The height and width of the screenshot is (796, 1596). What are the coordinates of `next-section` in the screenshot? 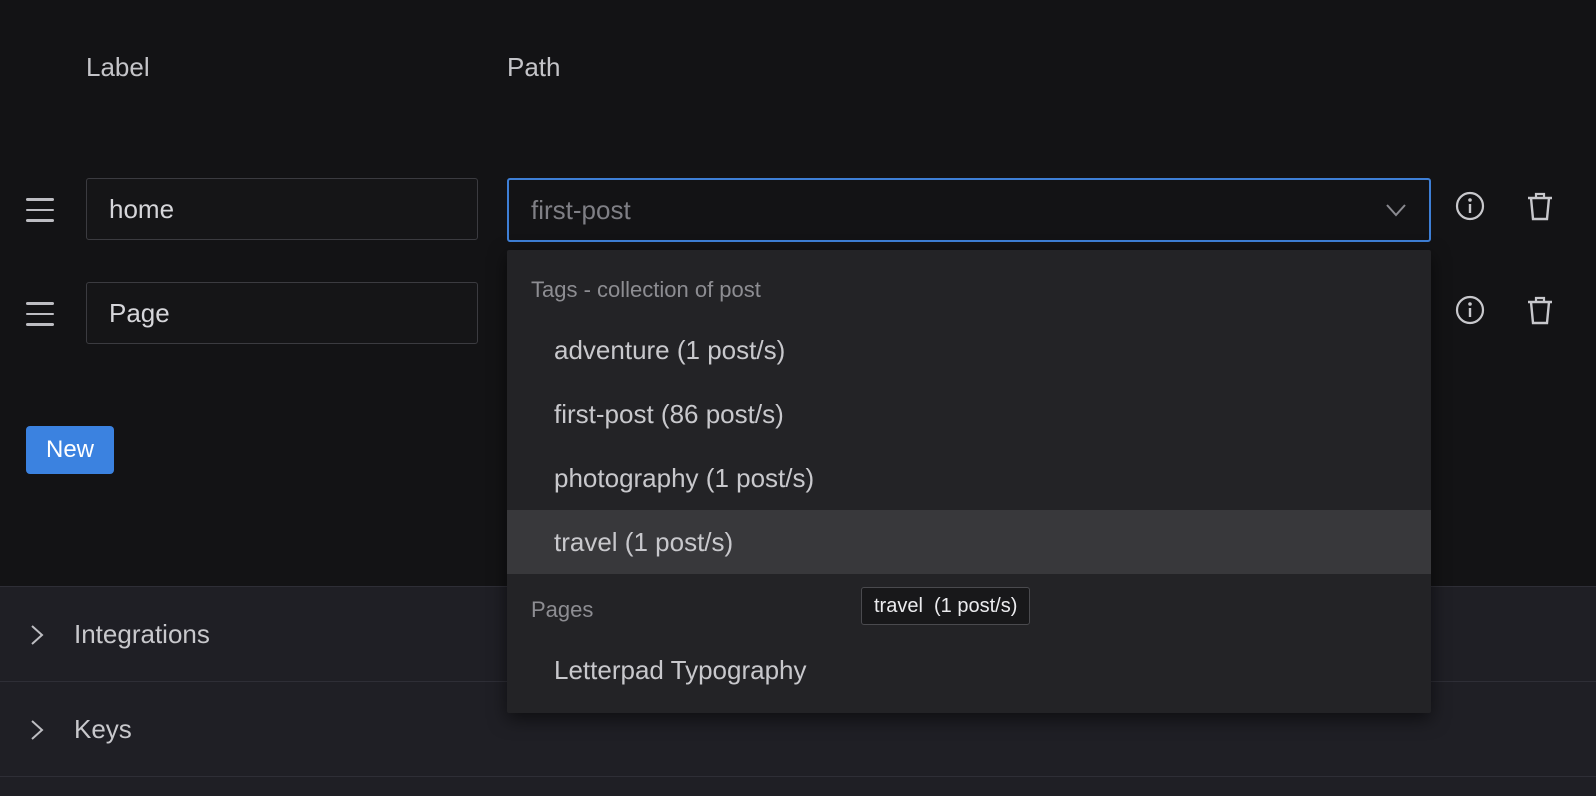 It's located at (798, 786).